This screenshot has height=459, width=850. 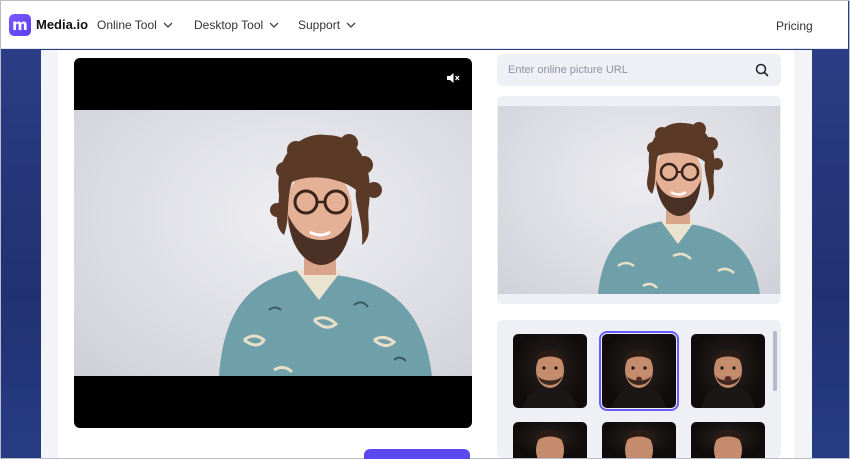 I want to click on picture-url-input, so click(x=623, y=70).